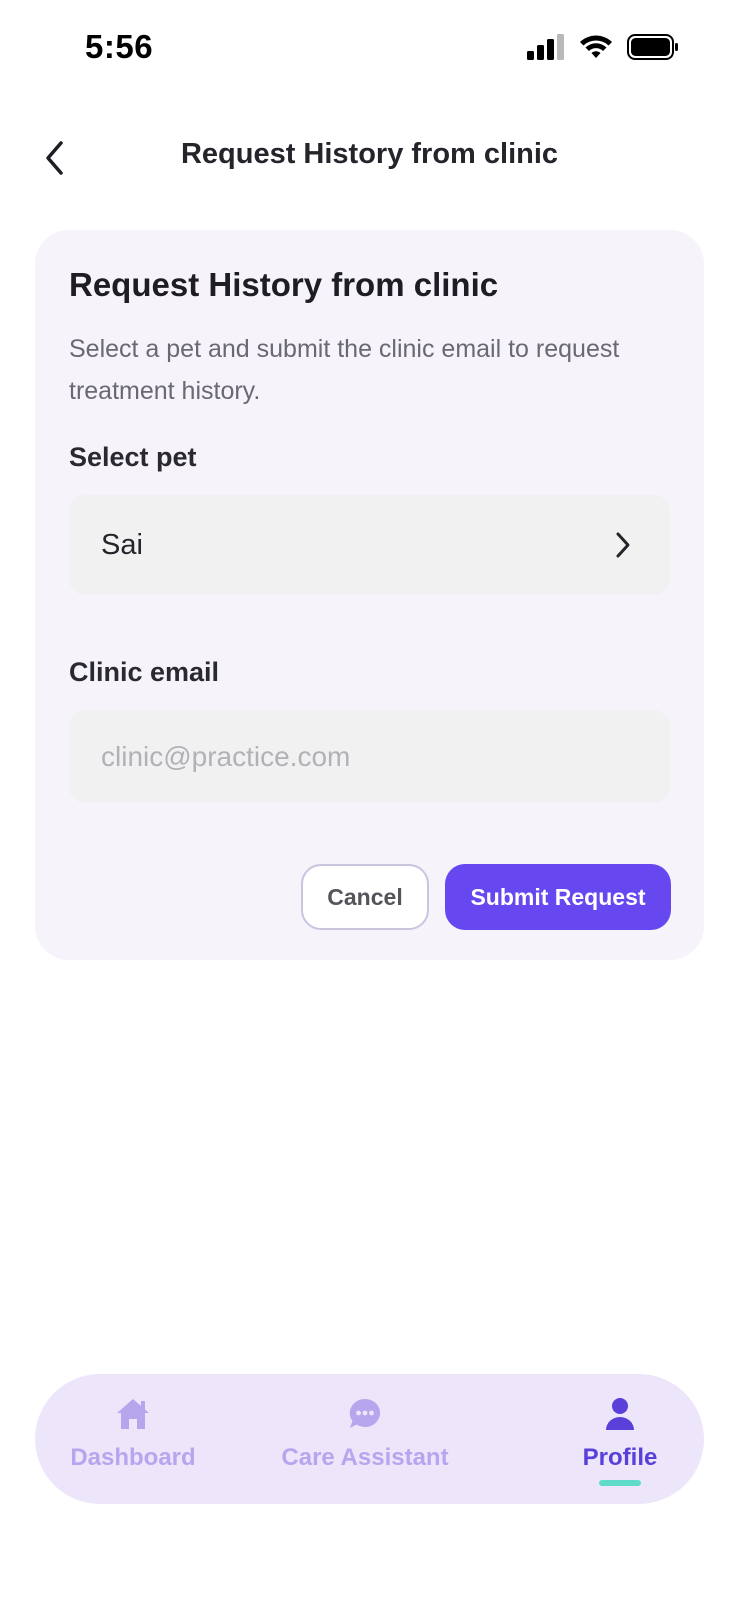 This screenshot has height=1600, width=739. I want to click on submit-request-button: Submit Request, so click(558, 897).